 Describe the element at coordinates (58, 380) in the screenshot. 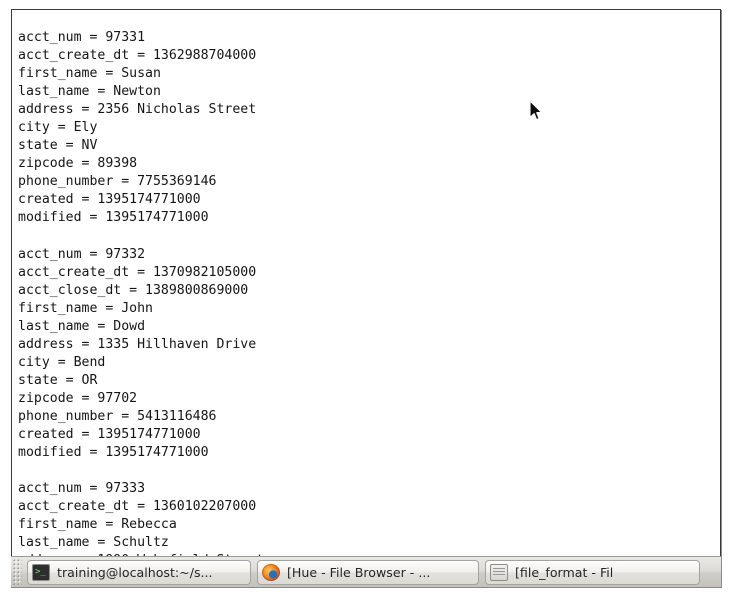

I see `terminal-line: state = OR` at that location.